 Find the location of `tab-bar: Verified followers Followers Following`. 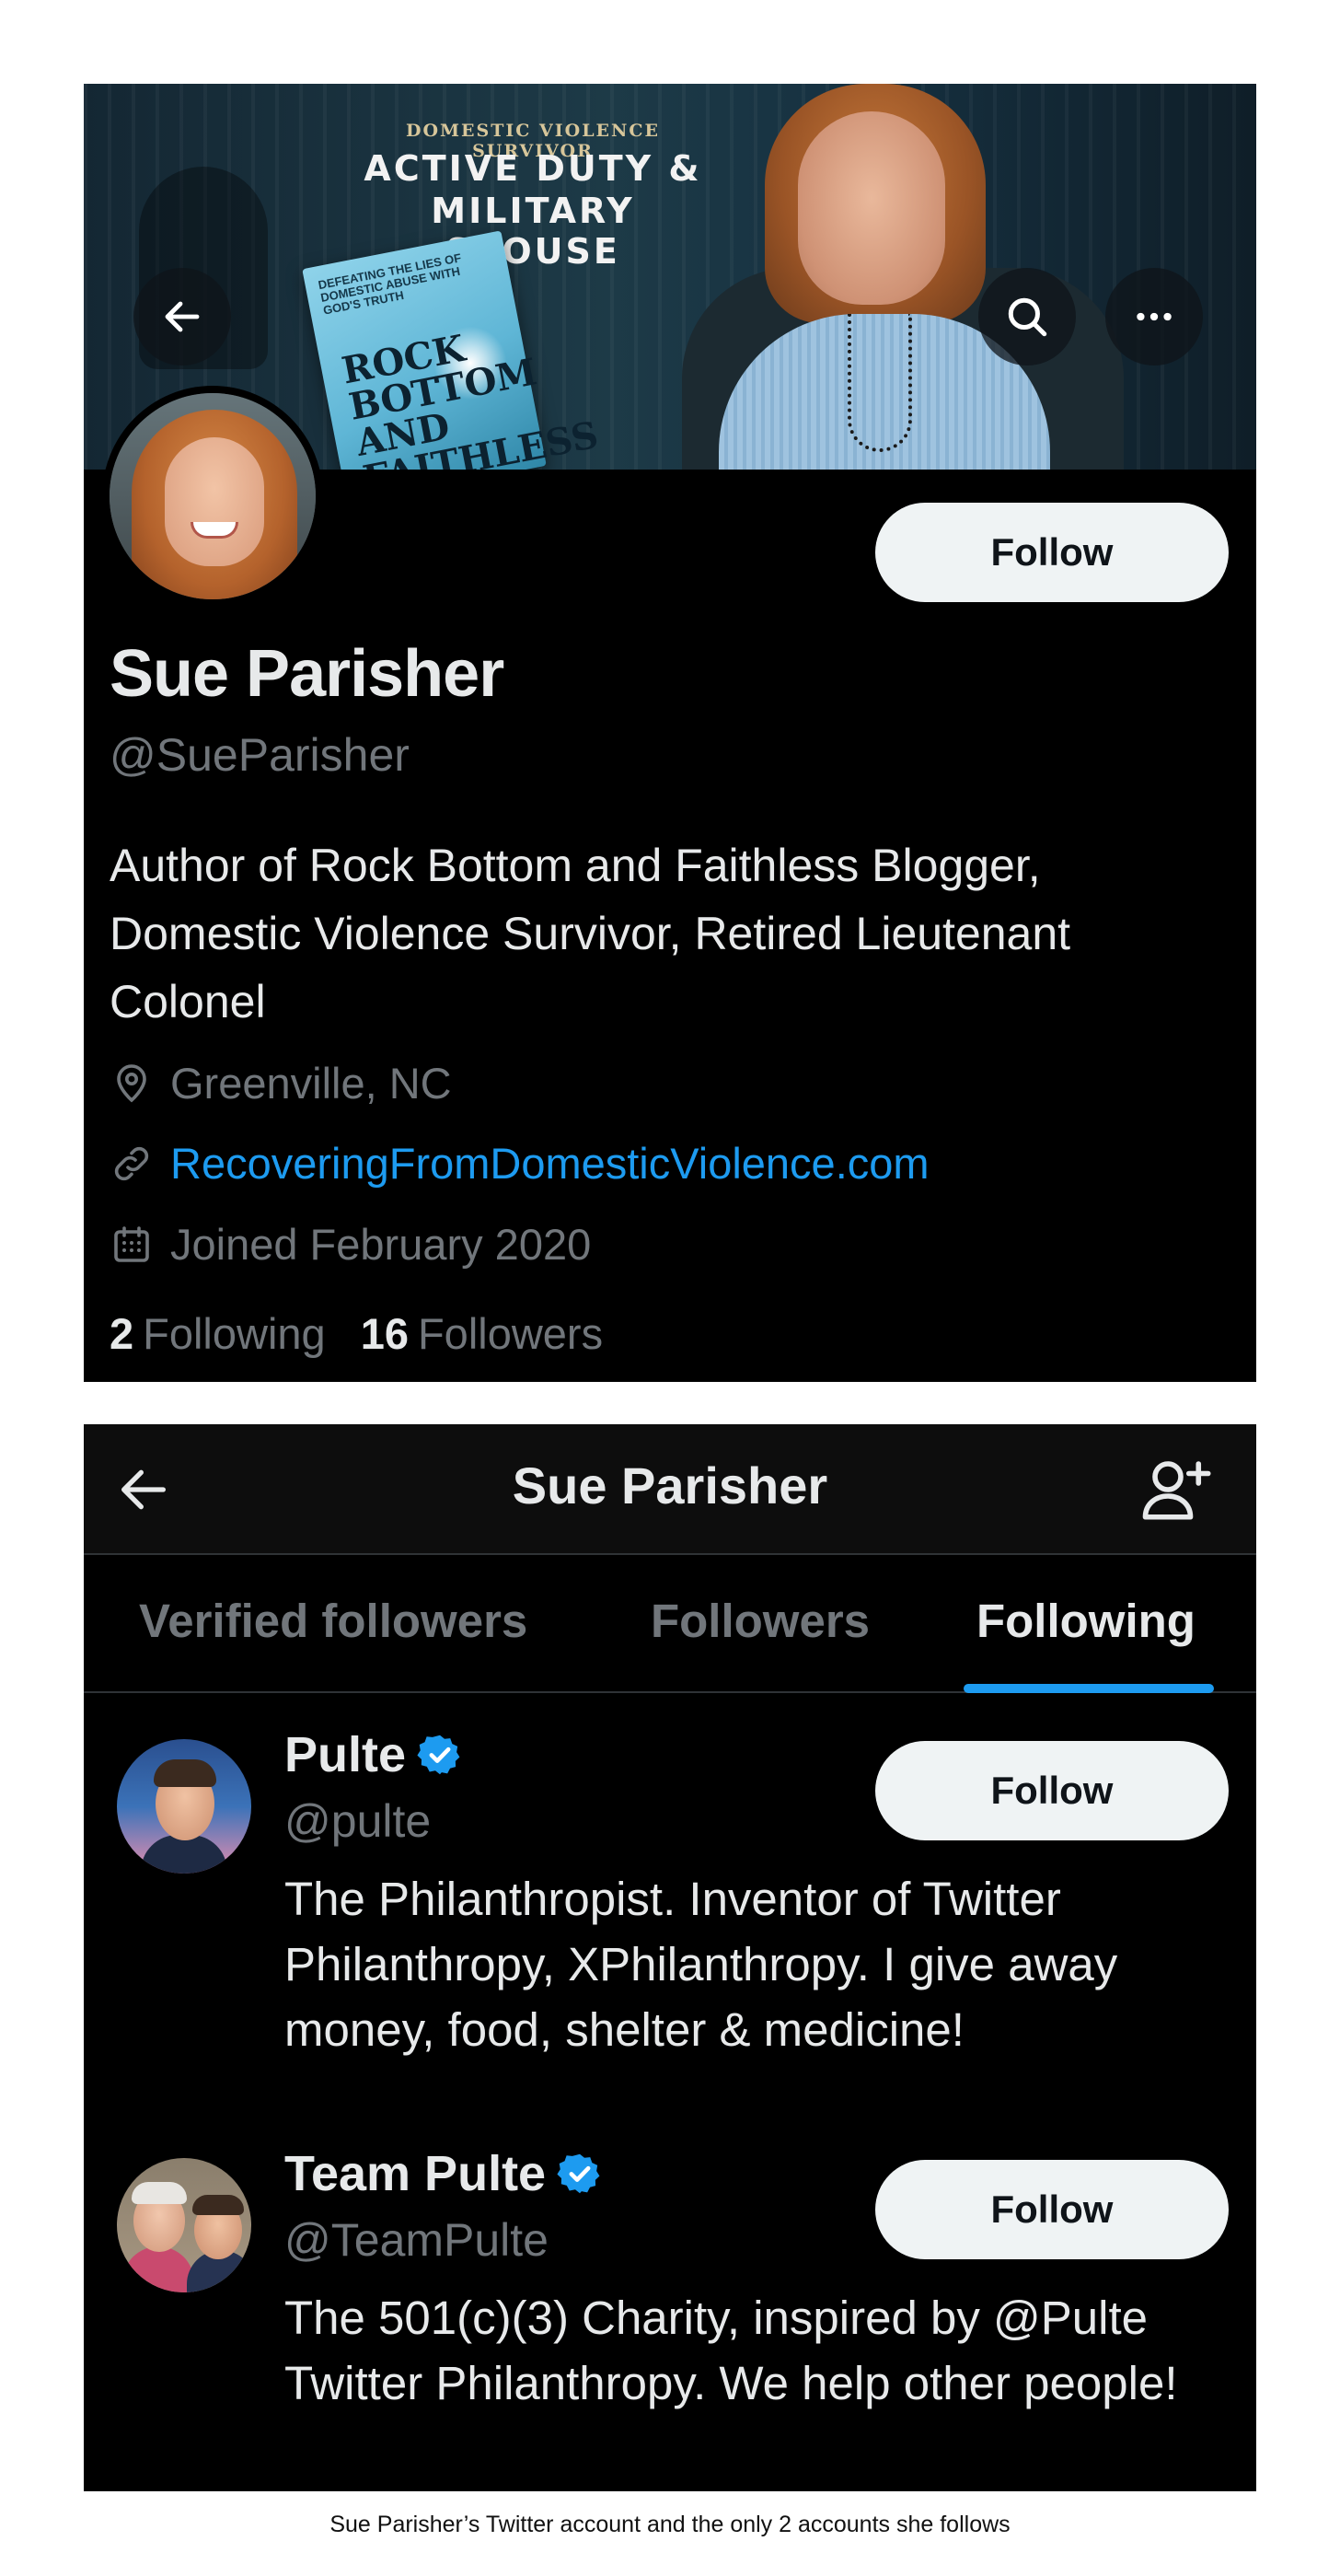

tab-bar: Verified followers Followers Following is located at coordinates (670, 1625).